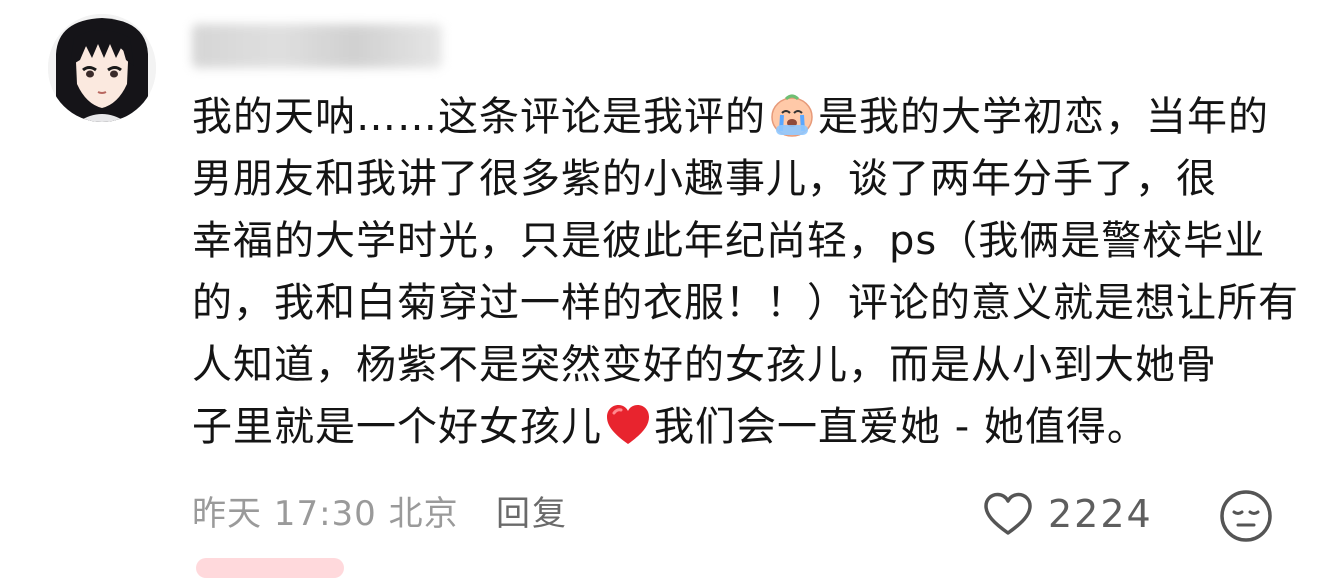 The image size is (1320, 578). What do you see at coordinates (532, 514) in the screenshot?
I see `reply-button: 回复` at bounding box center [532, 514].